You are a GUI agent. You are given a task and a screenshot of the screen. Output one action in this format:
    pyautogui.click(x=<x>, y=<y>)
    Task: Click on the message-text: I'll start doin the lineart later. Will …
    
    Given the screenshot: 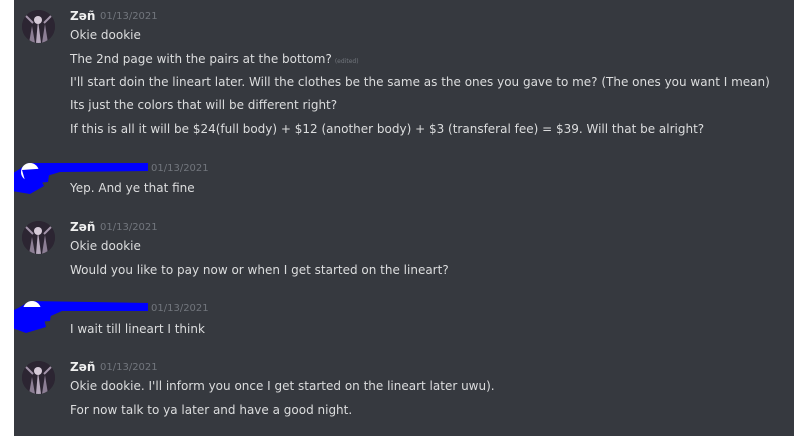 What is the action you would take?
    pyautogui.click(x=420, y=82)
    